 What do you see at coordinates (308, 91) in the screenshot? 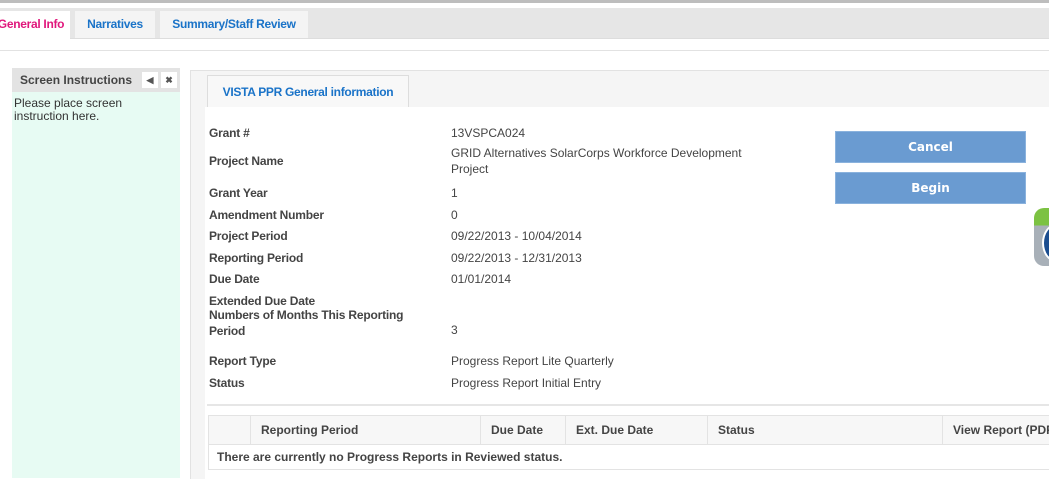
I see `tab-vista-ppr-general-information: VISTA PPR General information` at bounding box center [308, 91].